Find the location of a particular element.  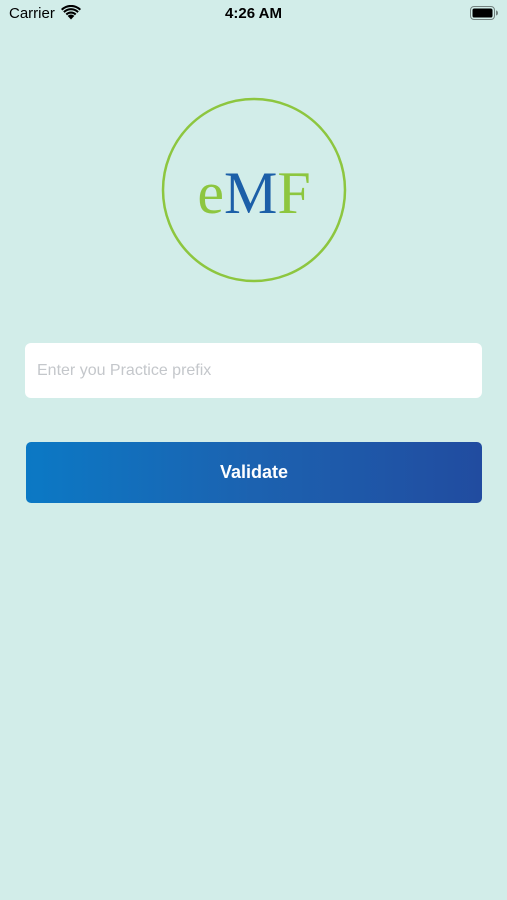

status-bar: Carrier 4:26 AM is located at coordinates (253, 14).